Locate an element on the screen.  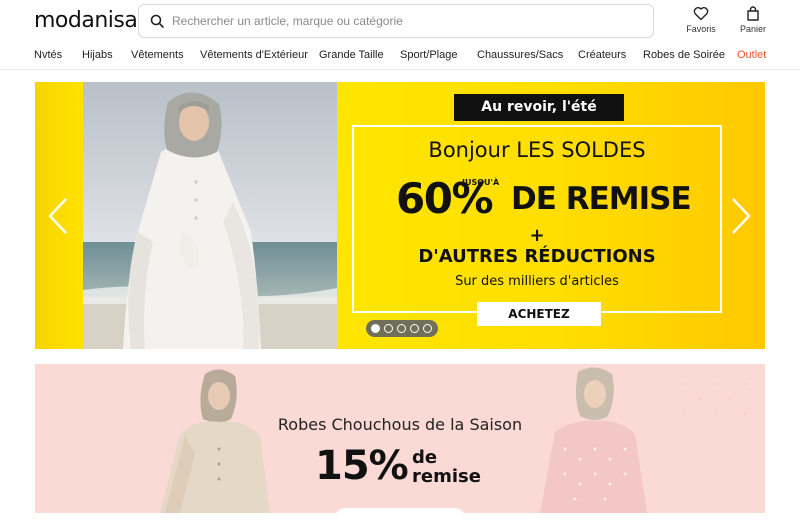
shopping-bag-icon is located at coordinates (753, 13).